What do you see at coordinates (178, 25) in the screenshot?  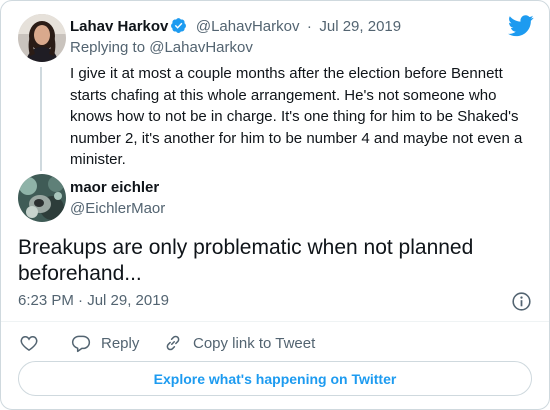 I see `verified-badge-icon` at bounding box center [178, 25].